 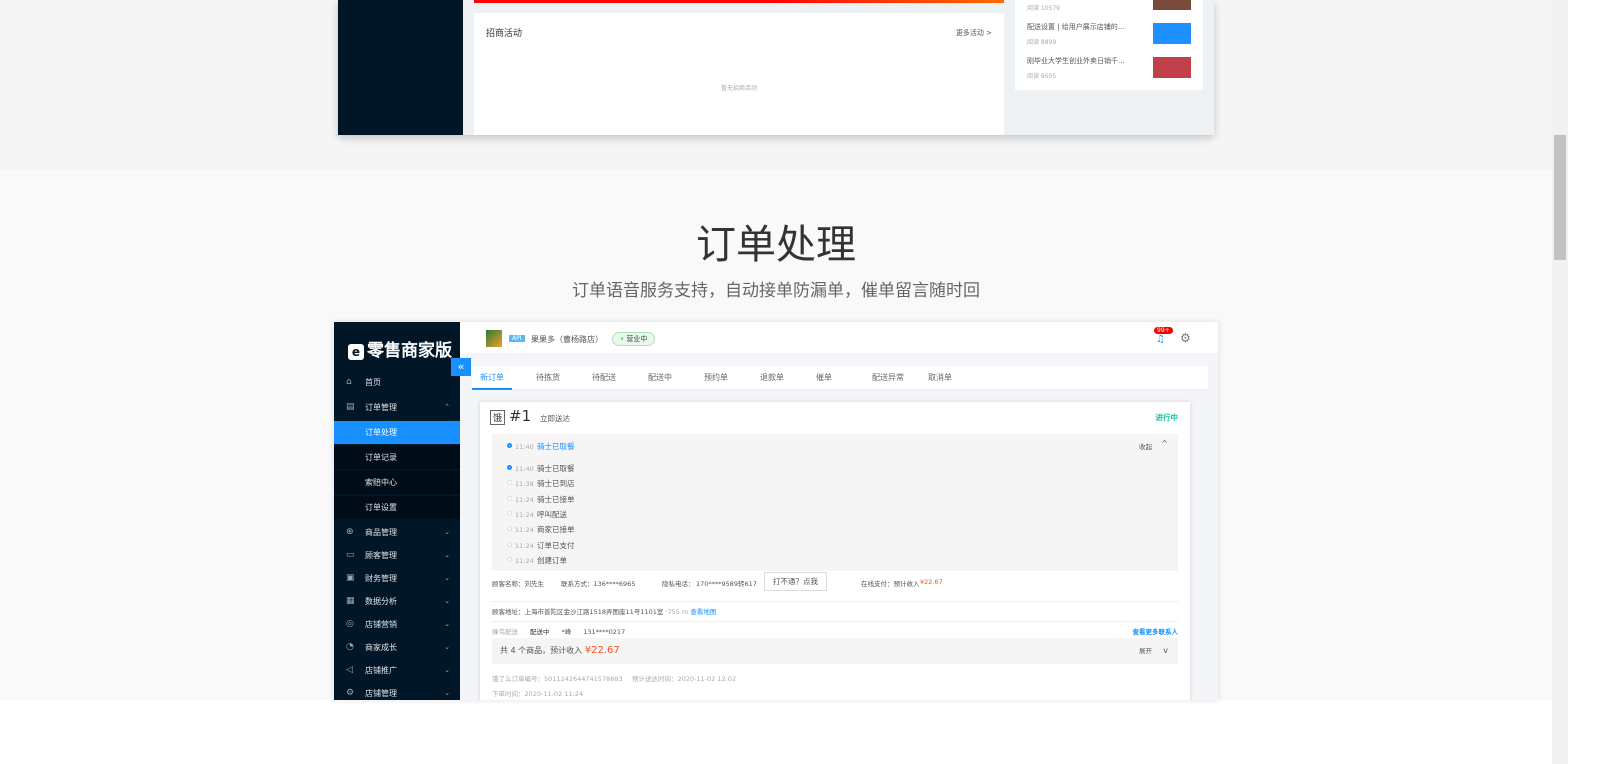 What do you see at coordinates (1164, 443) in the screenshot?
I see `chevron-up-icon: ^` at bounding box center [1164, 443].